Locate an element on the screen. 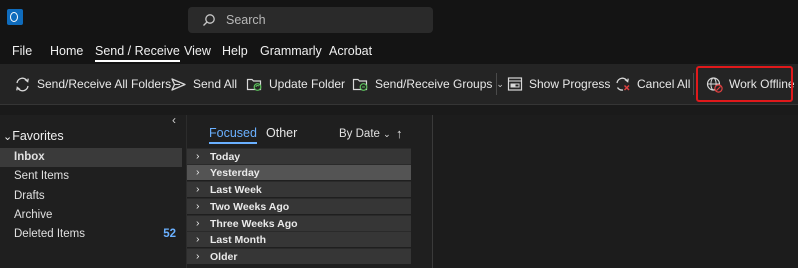 This screenshot has width=798, height=268. cancel-sync-icon is located at coordinates (623, 84).